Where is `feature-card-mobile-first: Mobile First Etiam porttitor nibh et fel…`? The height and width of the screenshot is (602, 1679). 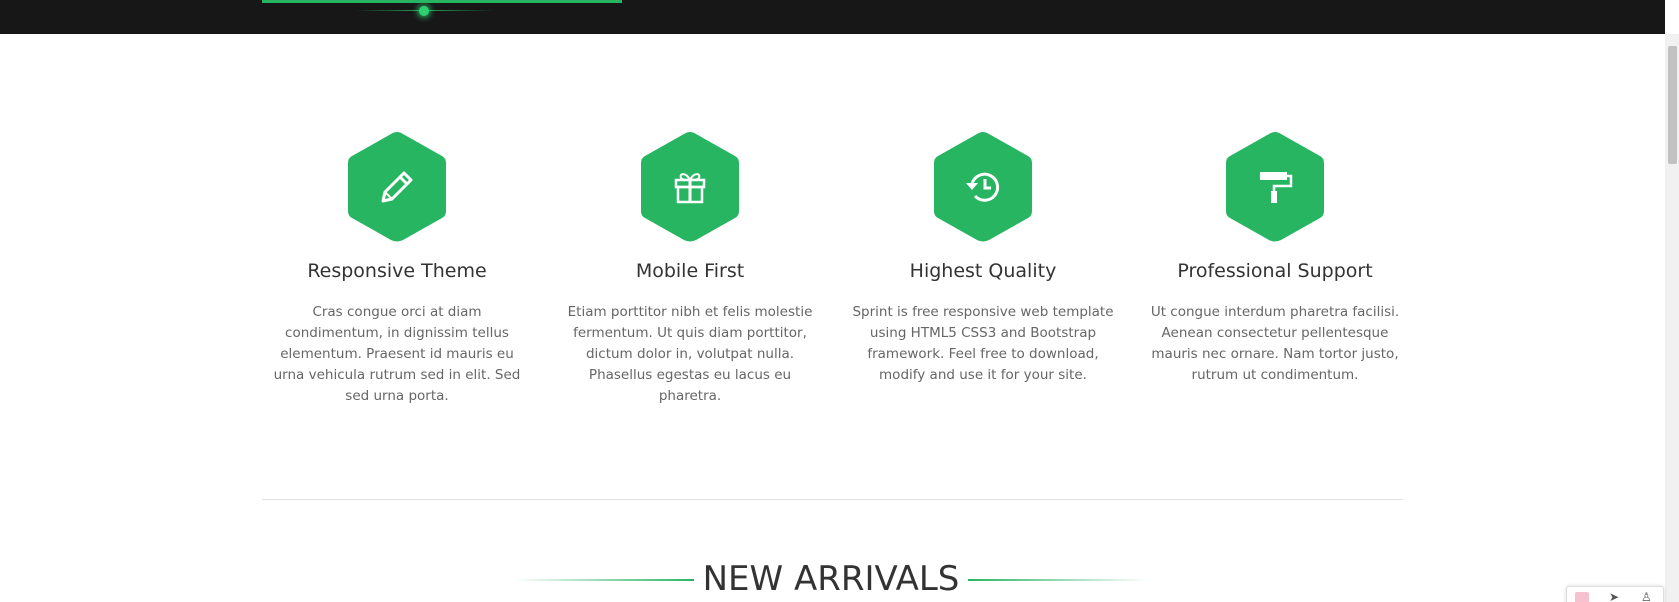
feature-card-mobile-first: Mobile First Etiam porttitor nibh et fel… is located at coordinates (690, 268).